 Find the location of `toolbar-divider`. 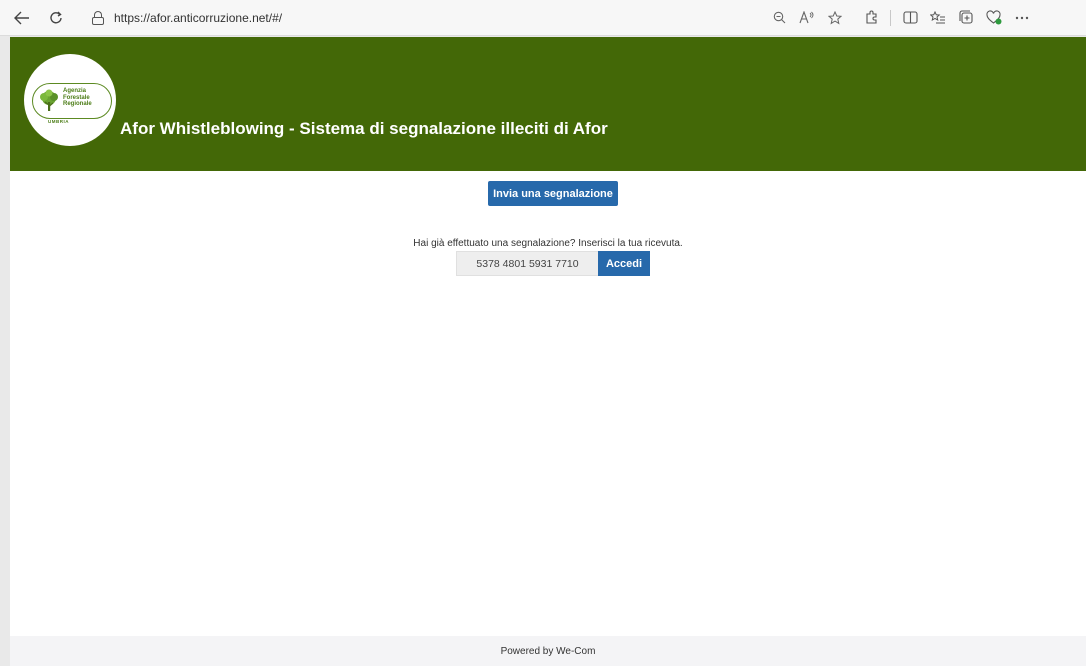

toolbar-divider is located at coordinates (890, 17).